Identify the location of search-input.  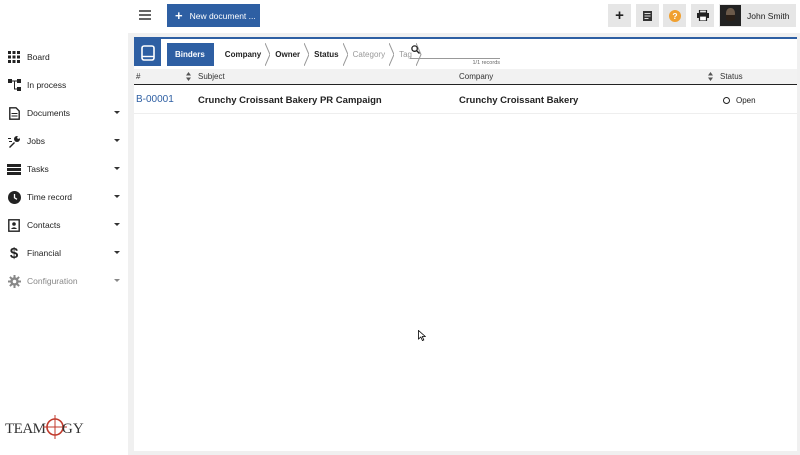
(461, 51).